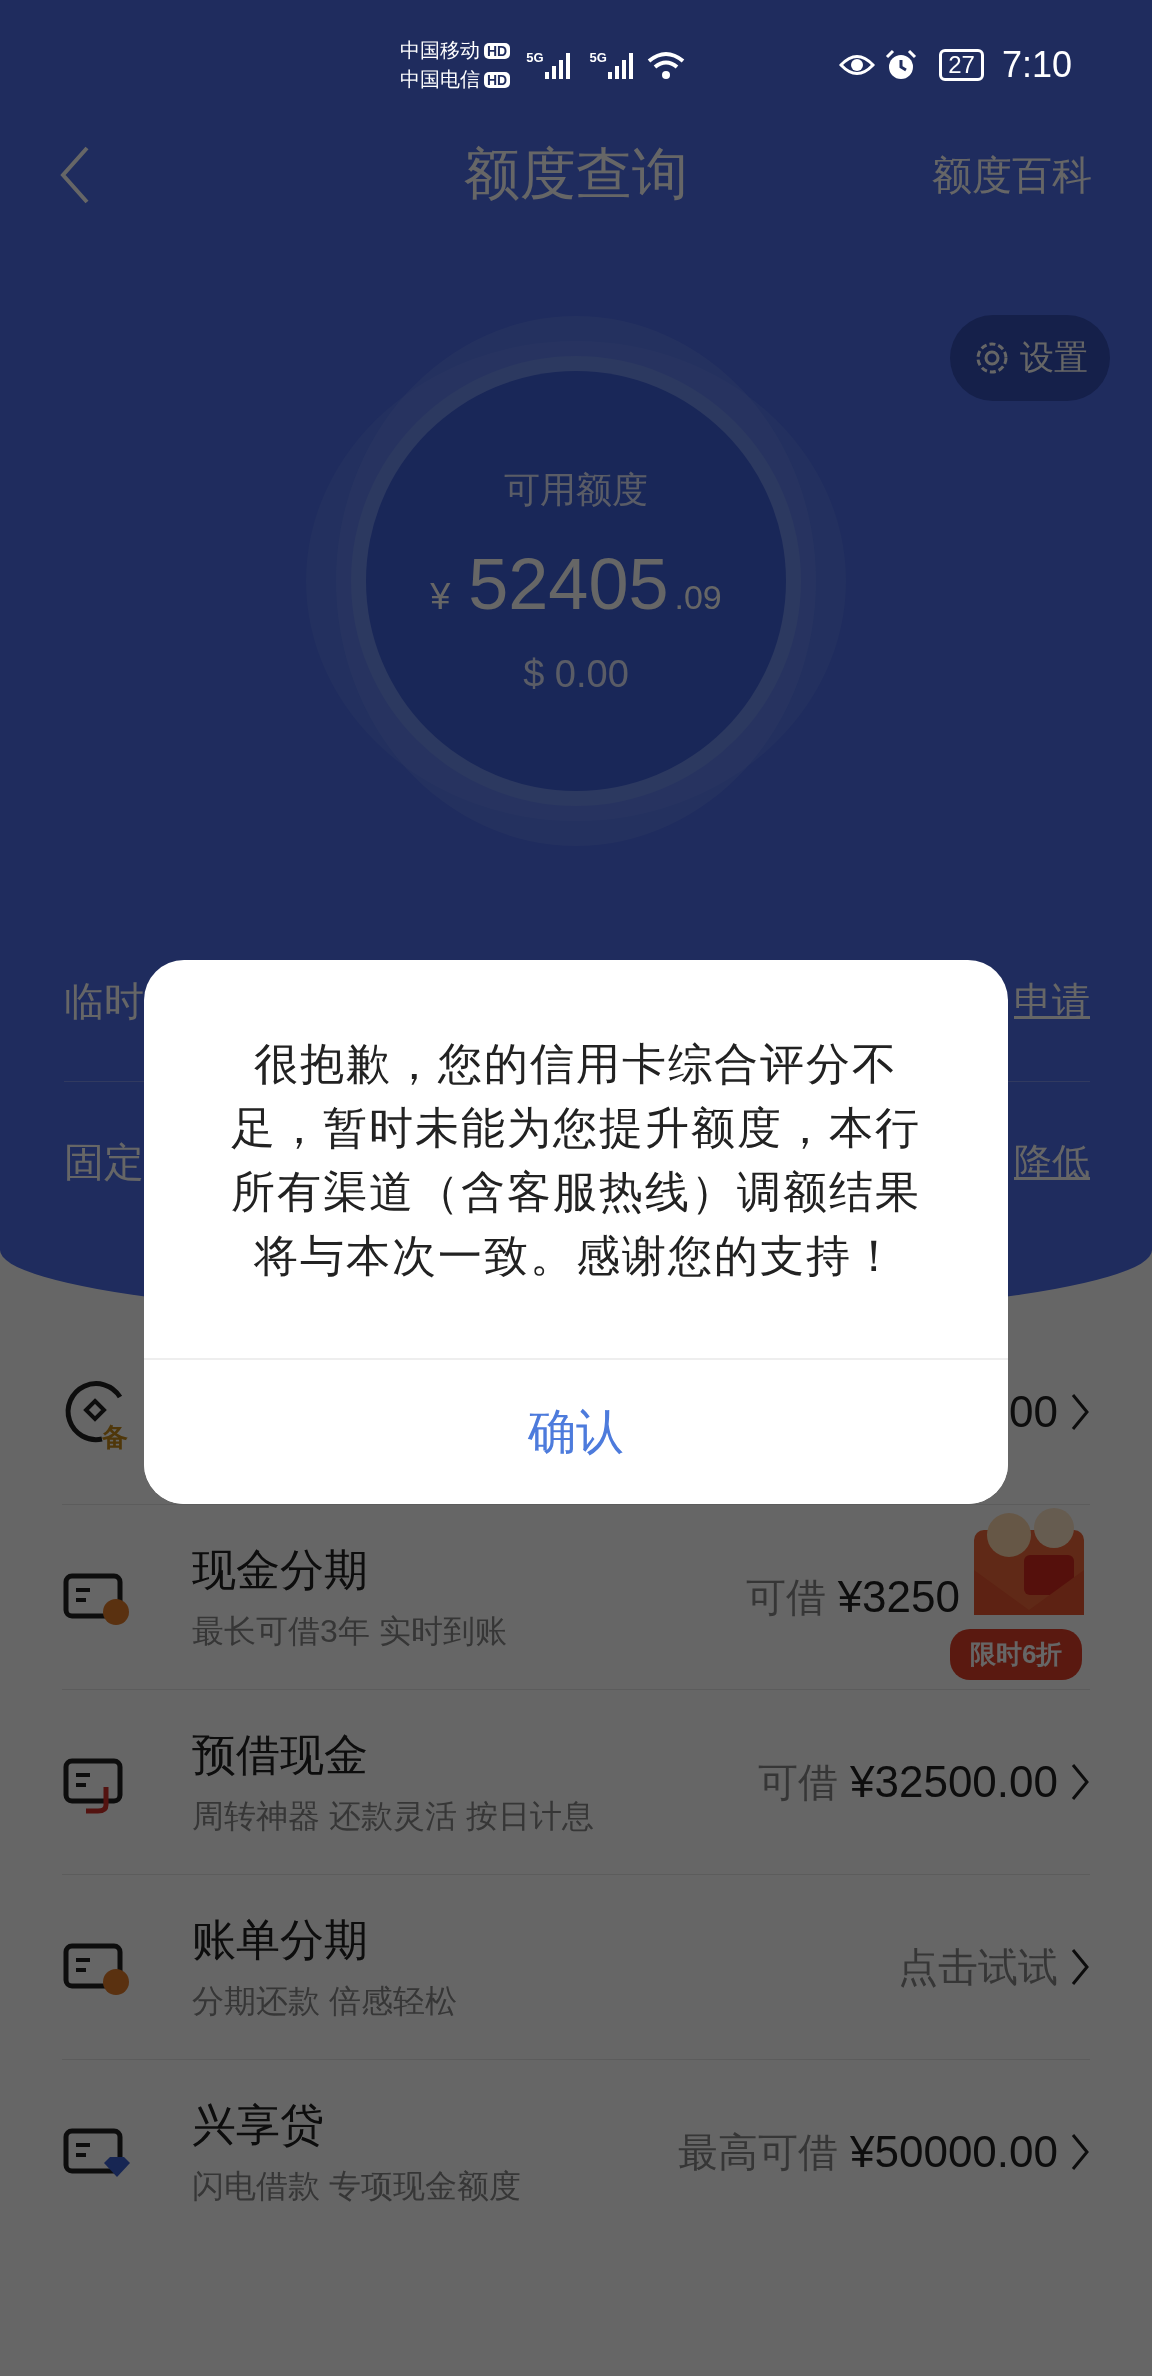 The image size is (1152, 2376). Describe the element at coordinates (280, 1754) in the screenshot. I see `service-title: 预借现金` at that location.